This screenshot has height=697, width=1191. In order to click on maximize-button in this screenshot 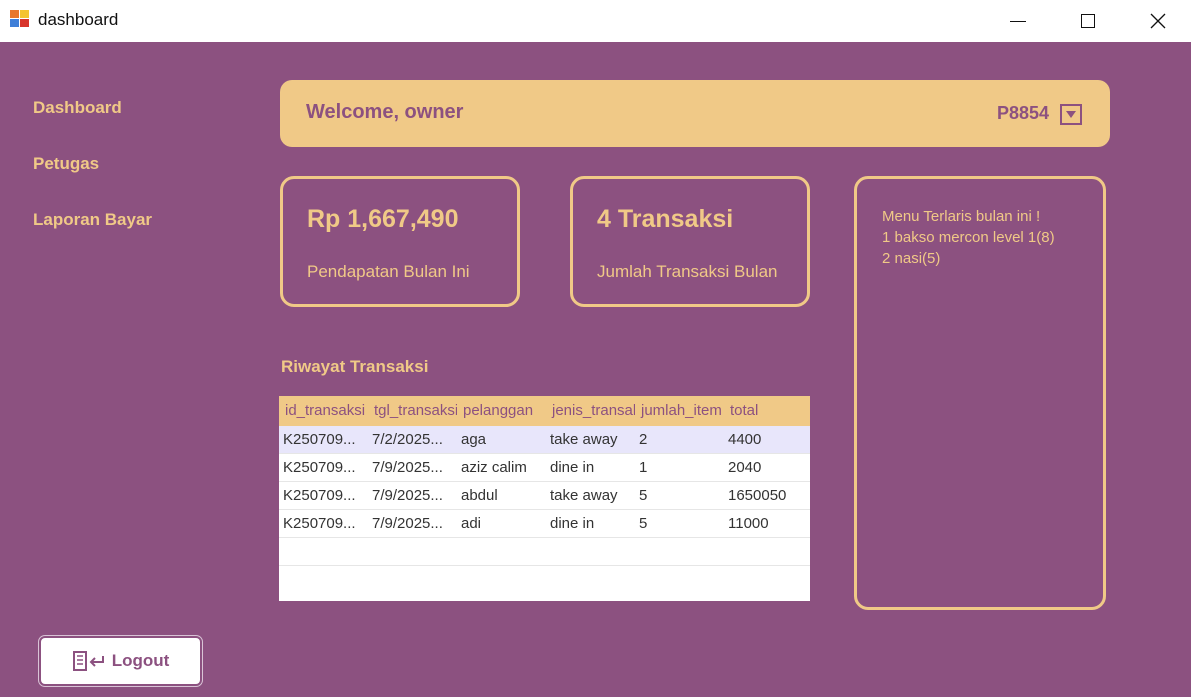, I will do `click(1088, 21)`.